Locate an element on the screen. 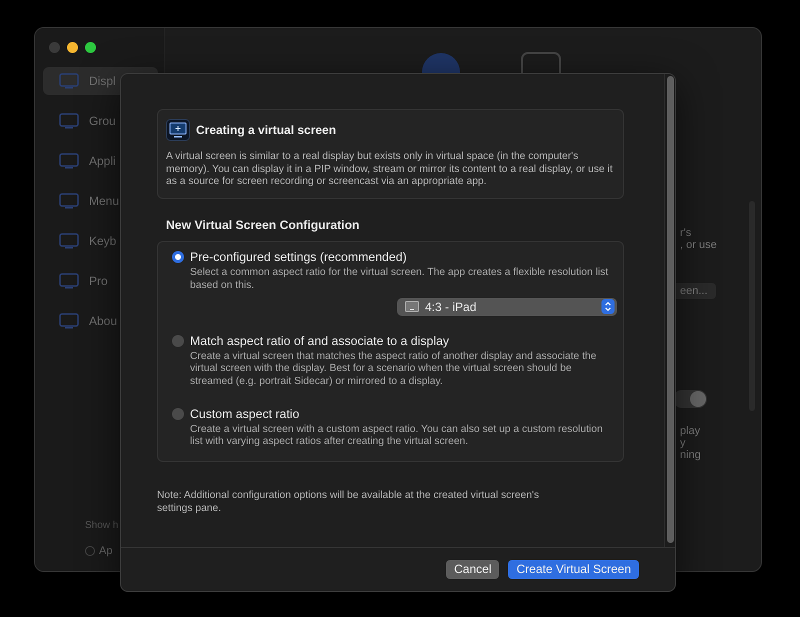  note-text: Note: Additional configuration options will be available at the created virtual screen's settings pane. is located at coordinates (348, 503).